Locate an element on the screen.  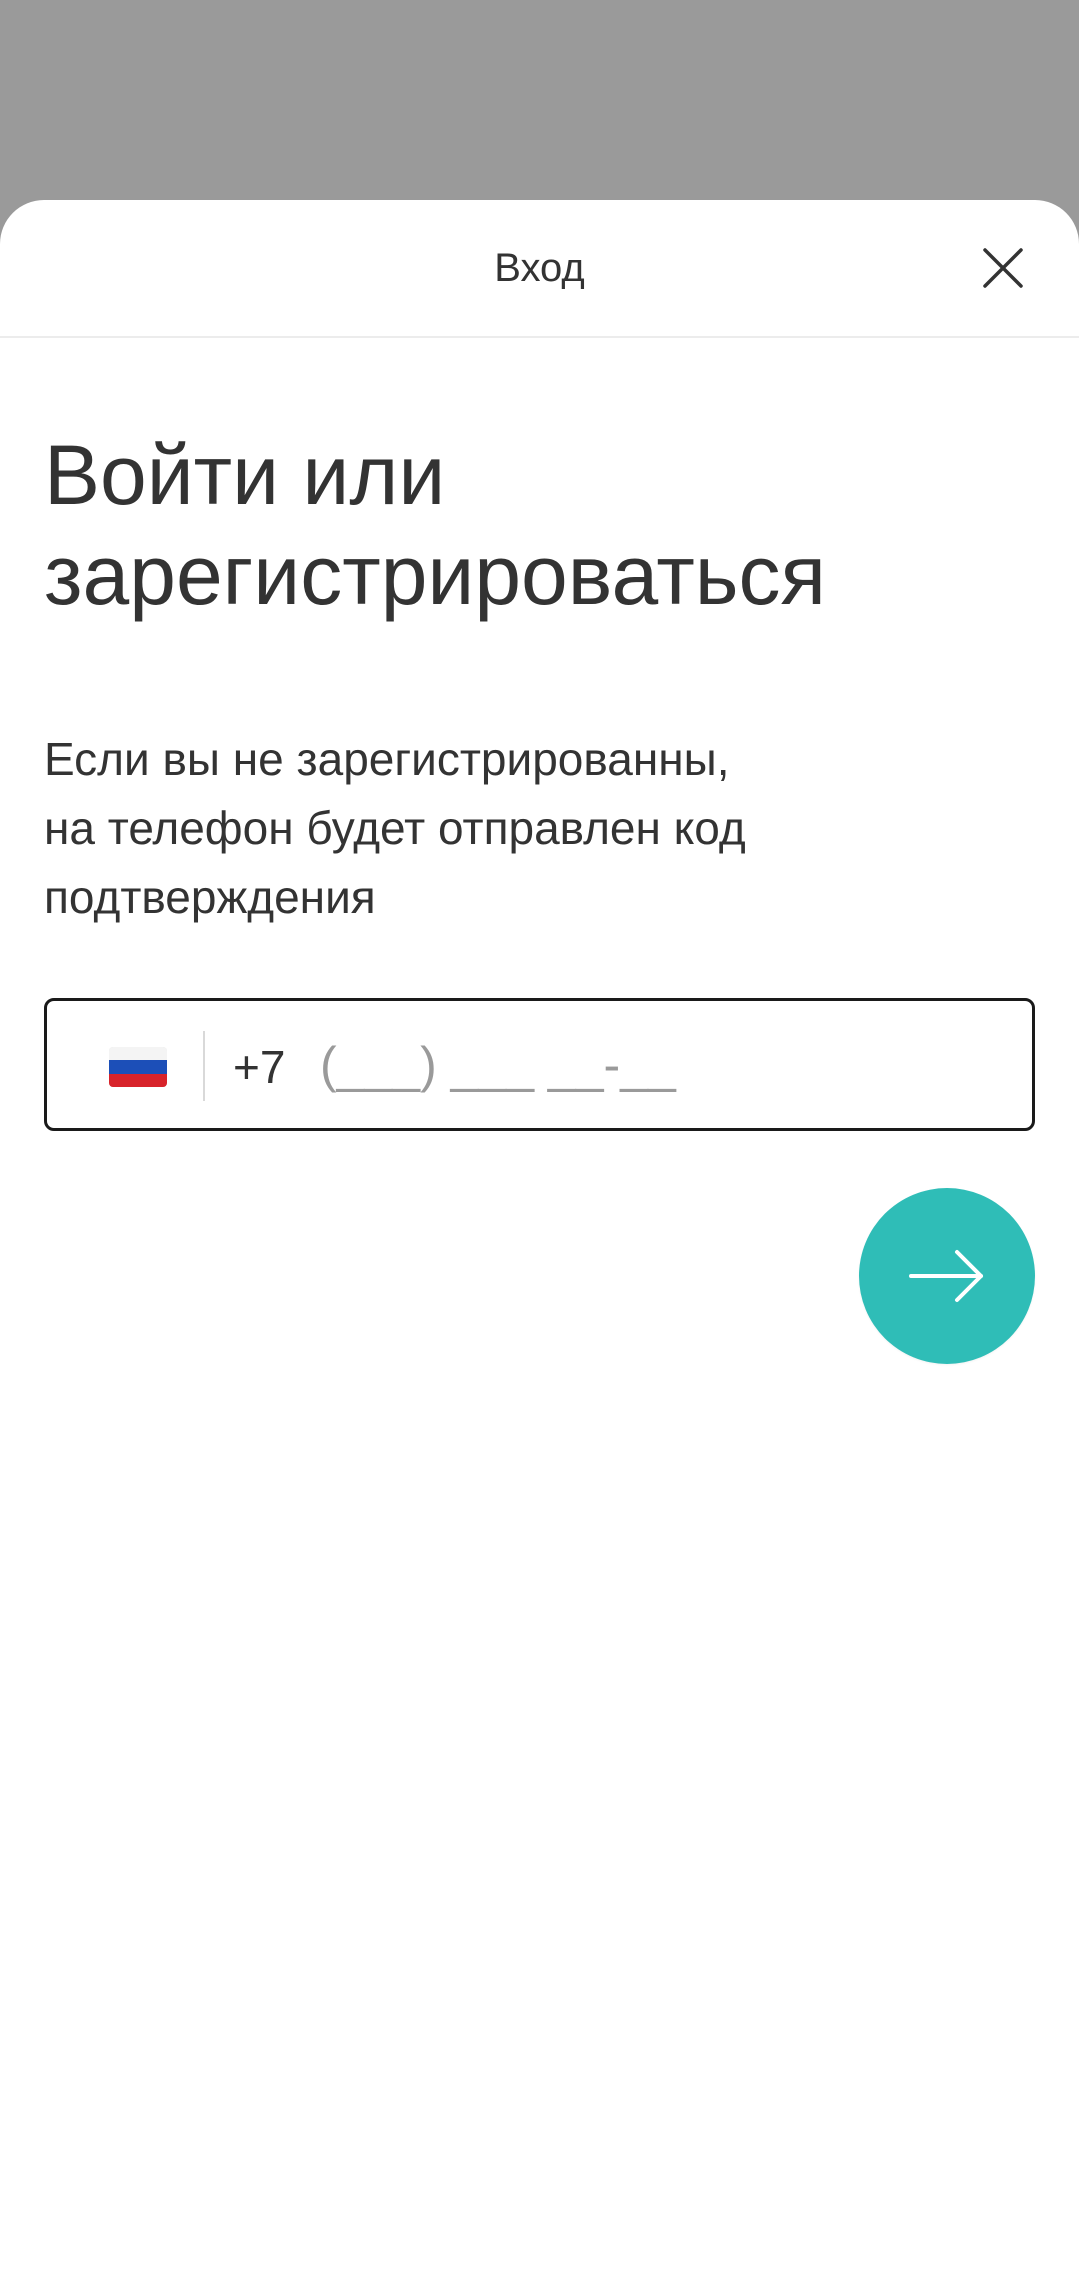
heading-line-1: Войти или is located at coordinates (245, 475).